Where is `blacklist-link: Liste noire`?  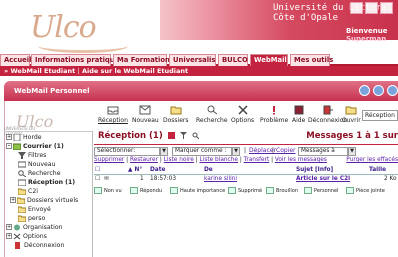 blacklist-link: Liste noire is located at coordinates (179, 160).